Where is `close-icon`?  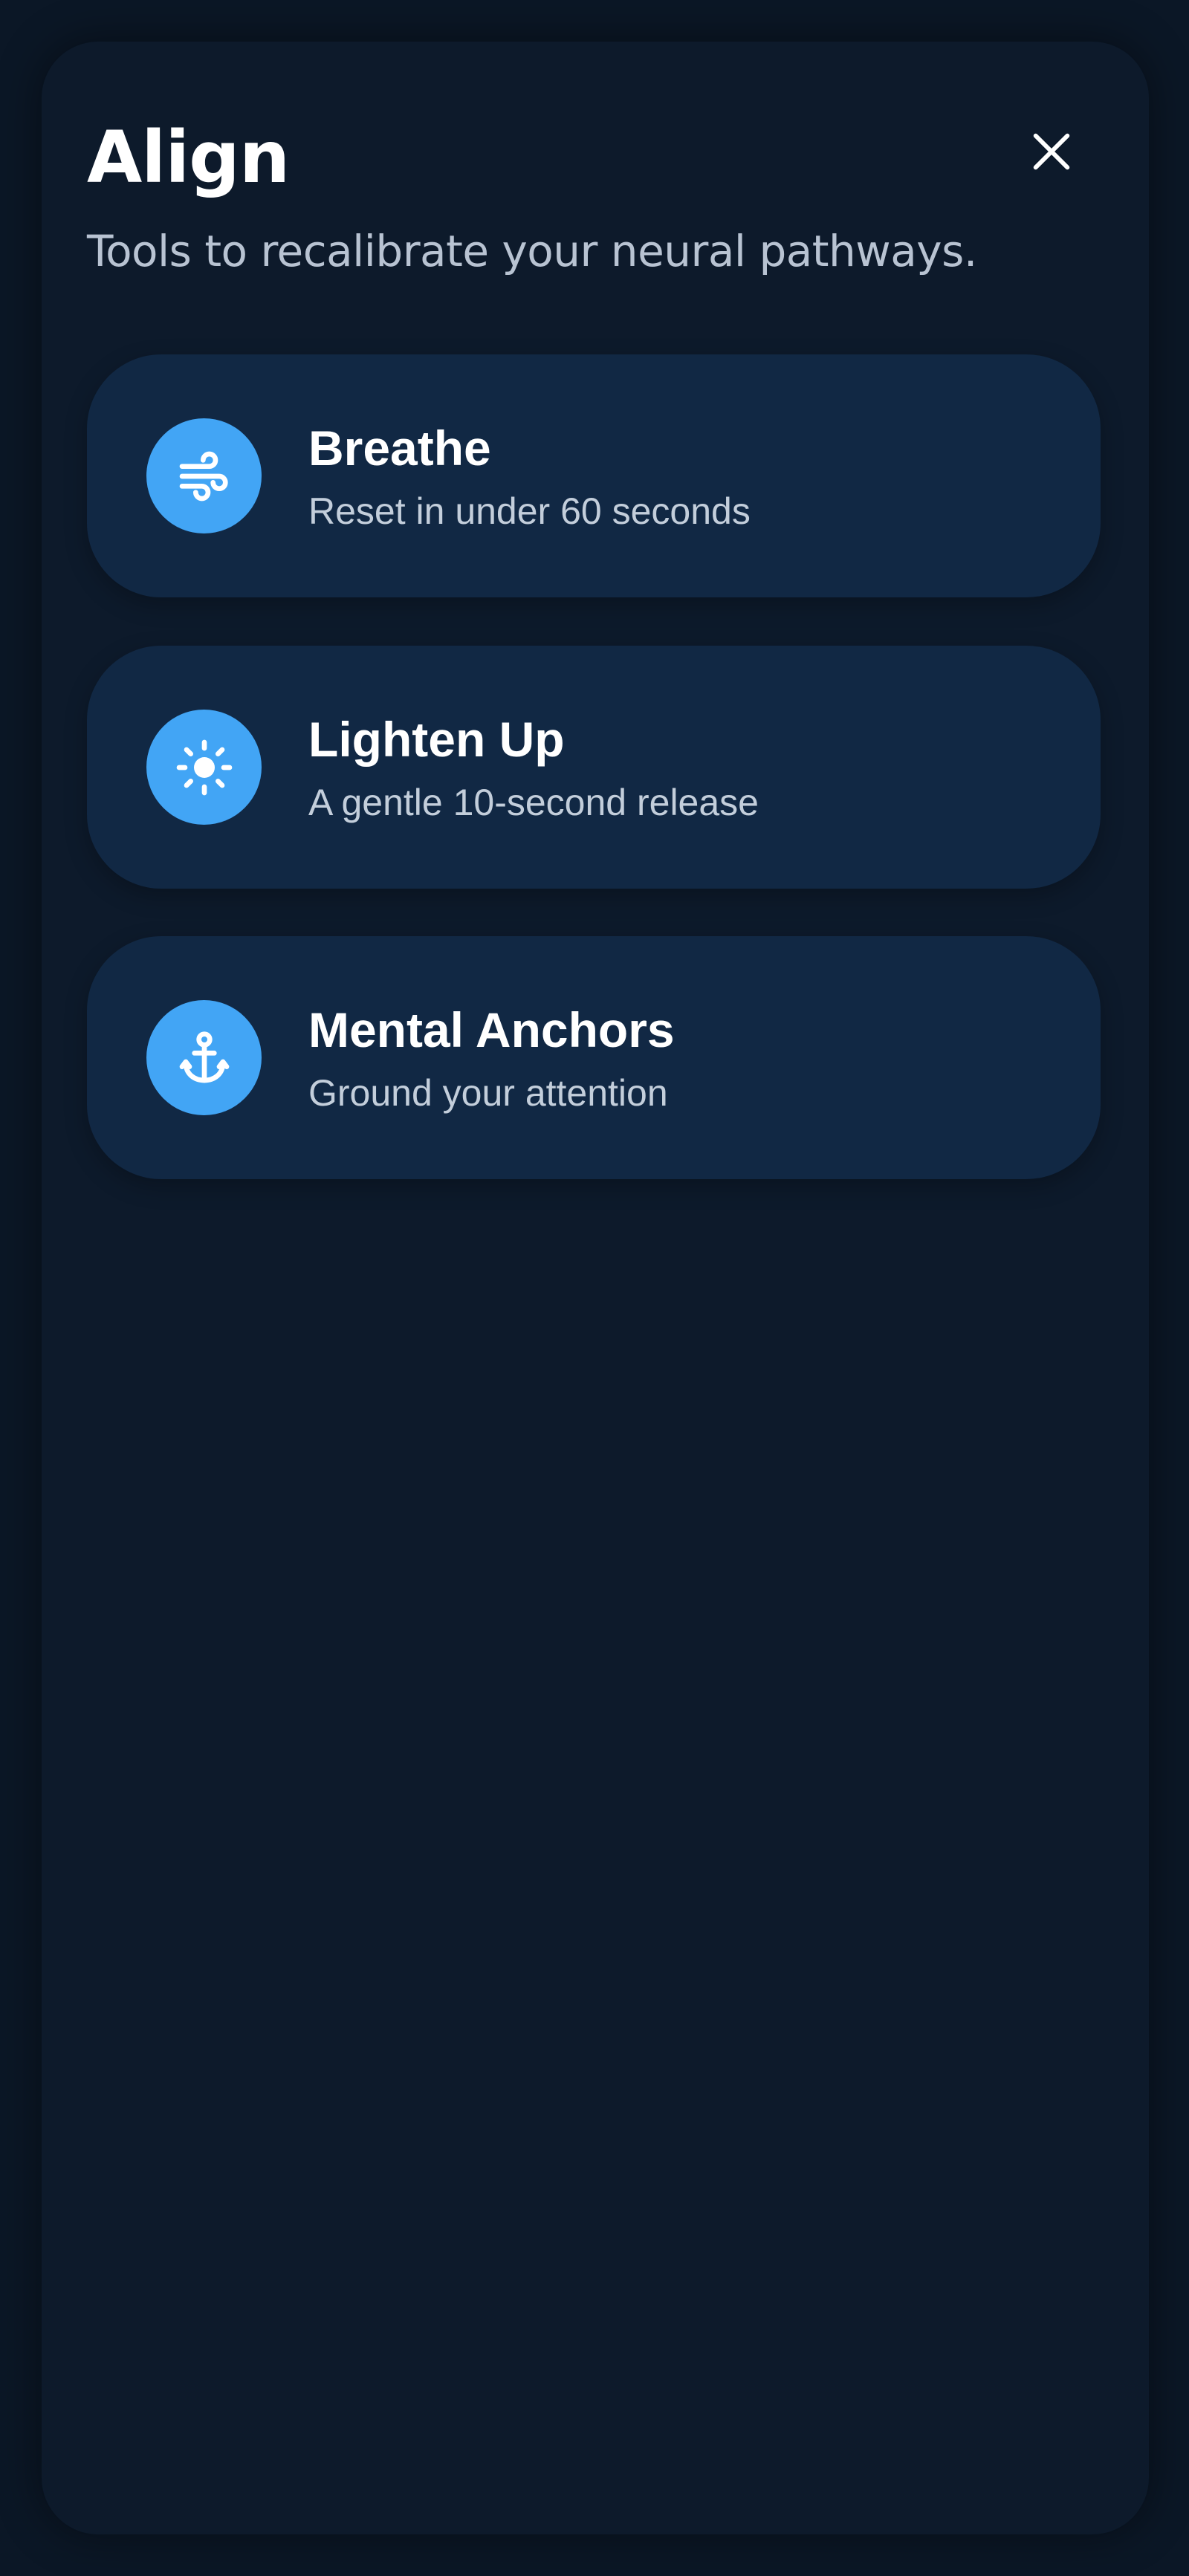 close-icon is located at coordinates (1052, 151).